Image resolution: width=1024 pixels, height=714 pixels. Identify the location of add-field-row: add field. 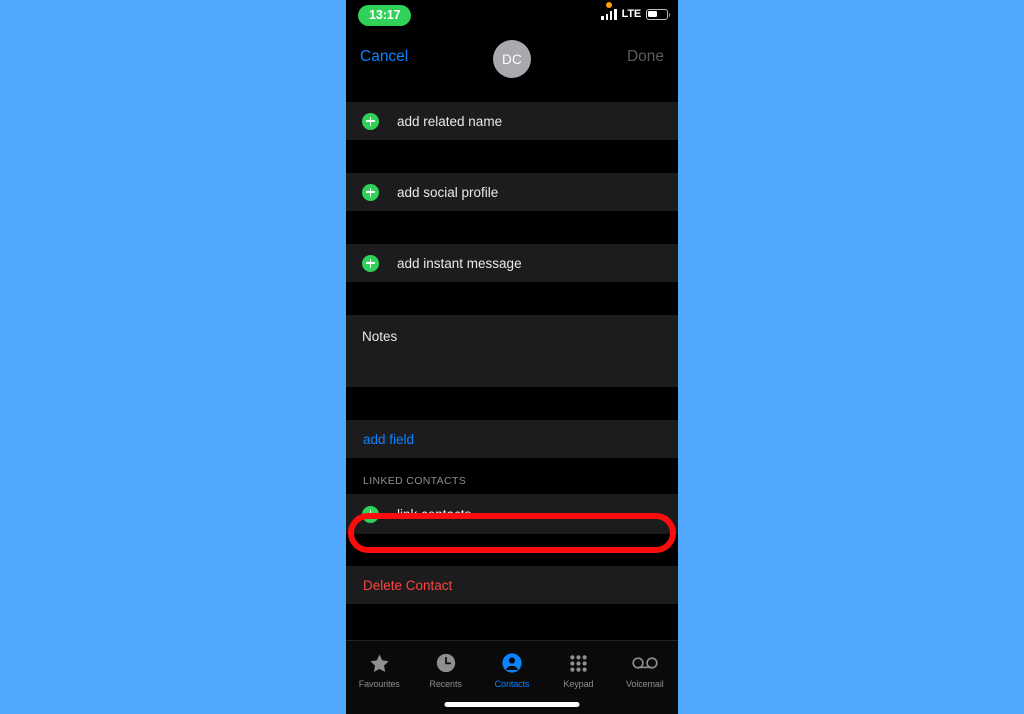
(512, 439).